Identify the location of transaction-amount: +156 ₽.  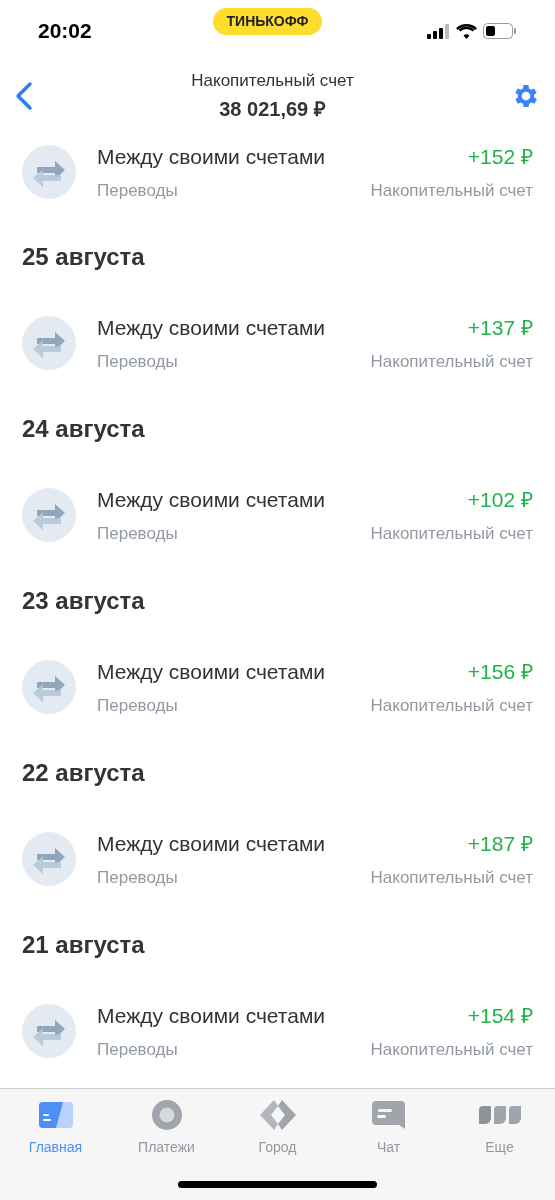
(500, 671).